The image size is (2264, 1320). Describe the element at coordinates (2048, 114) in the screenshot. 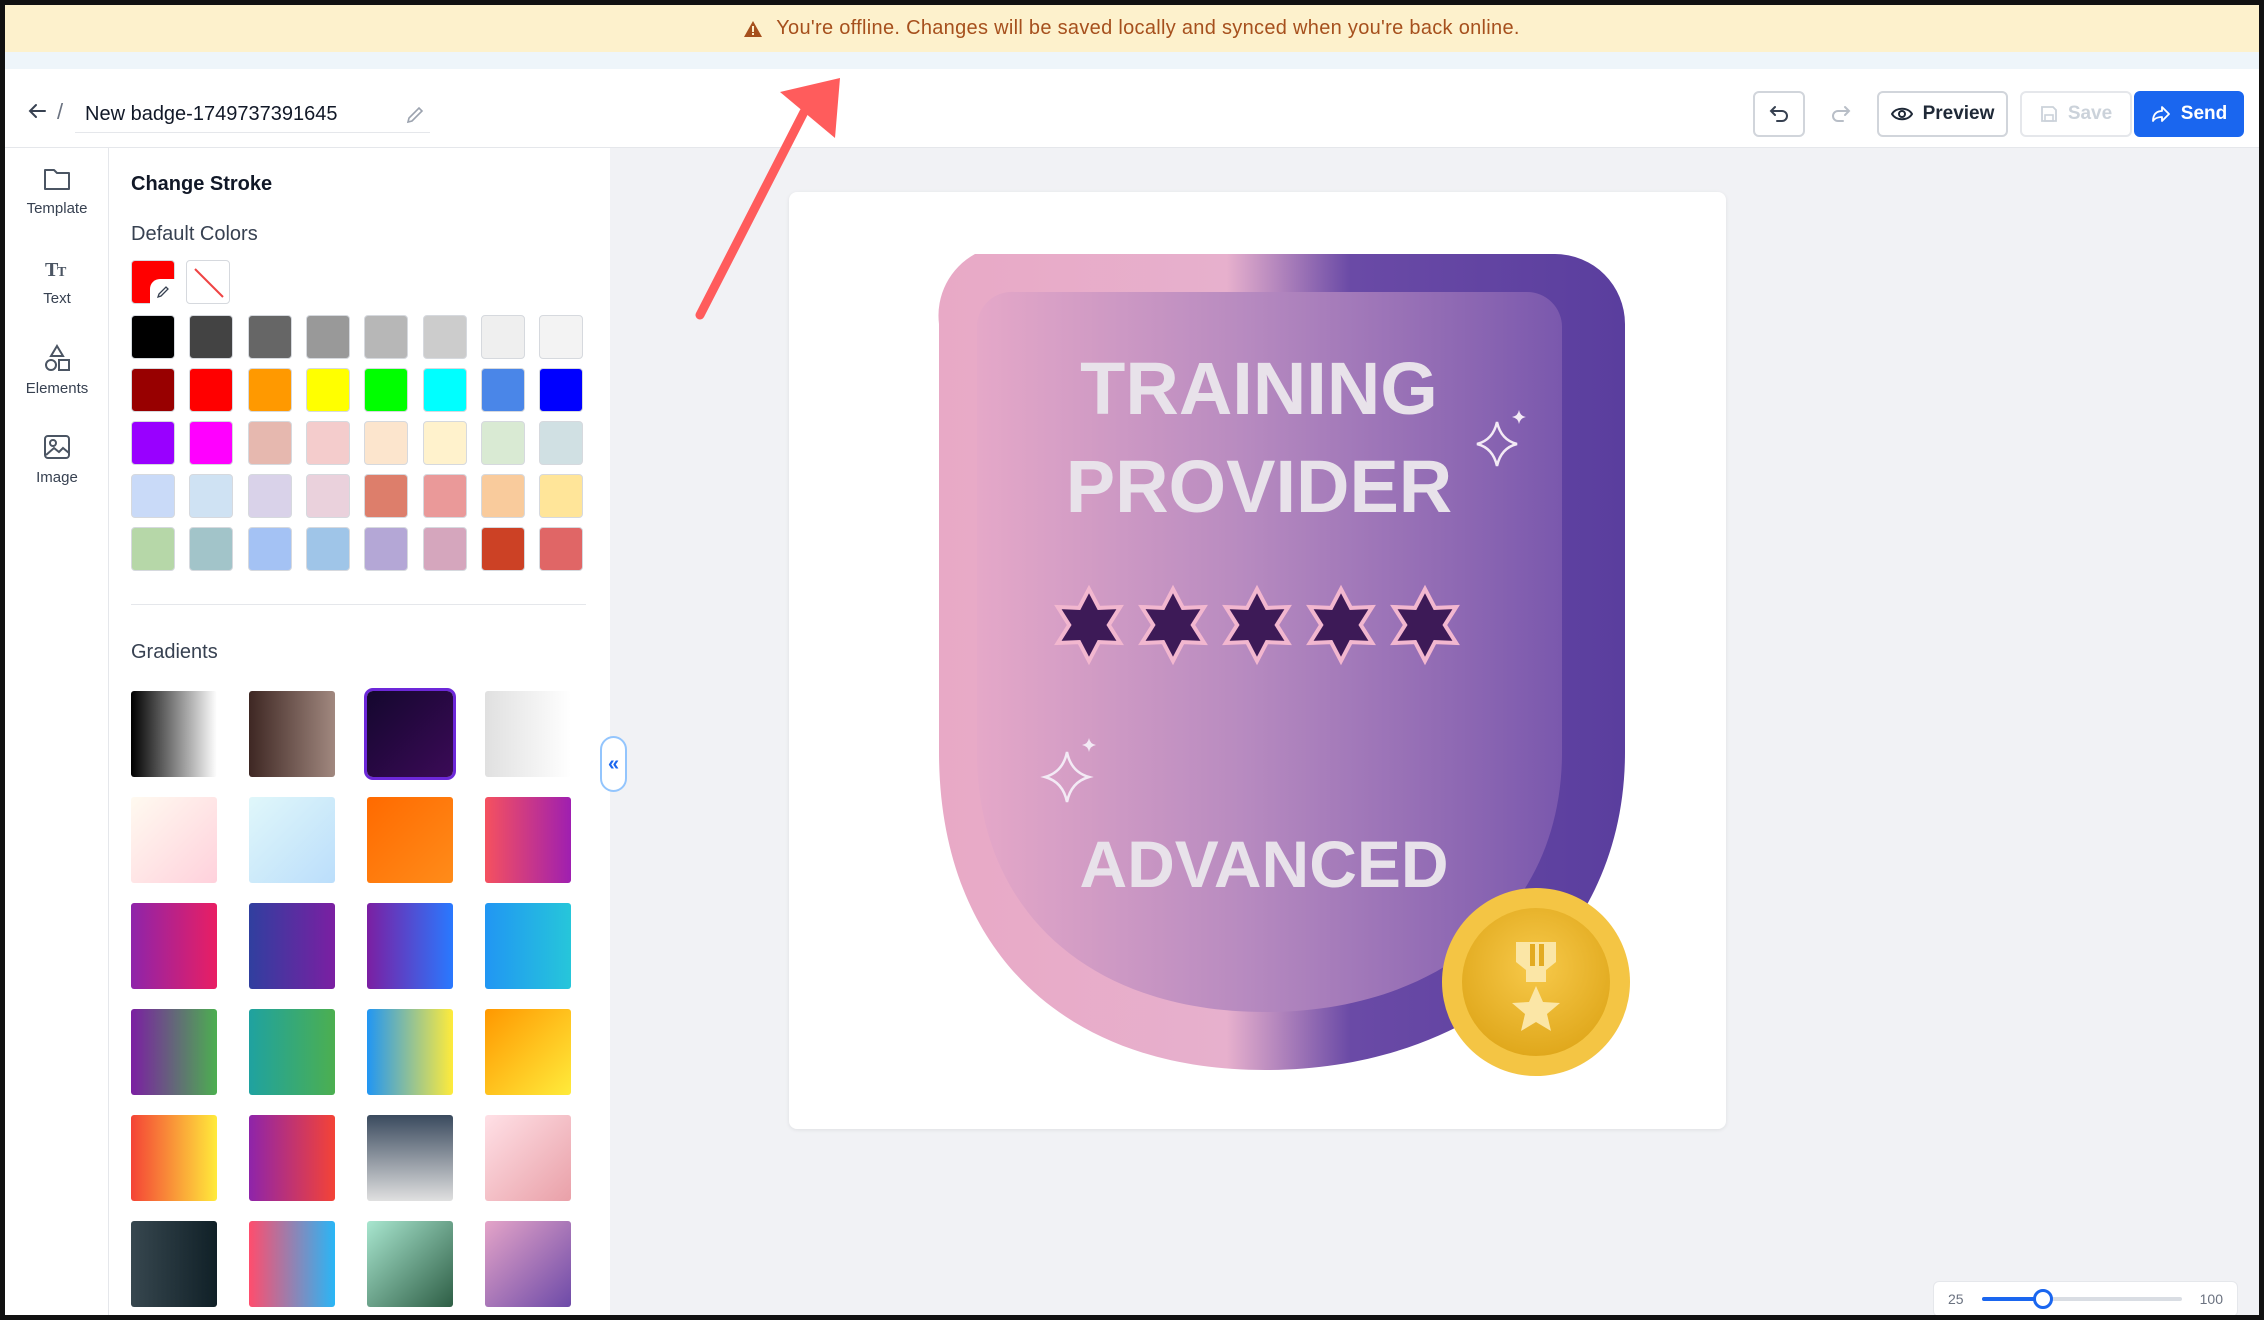

I see `floppy-disk-icon` at that location.